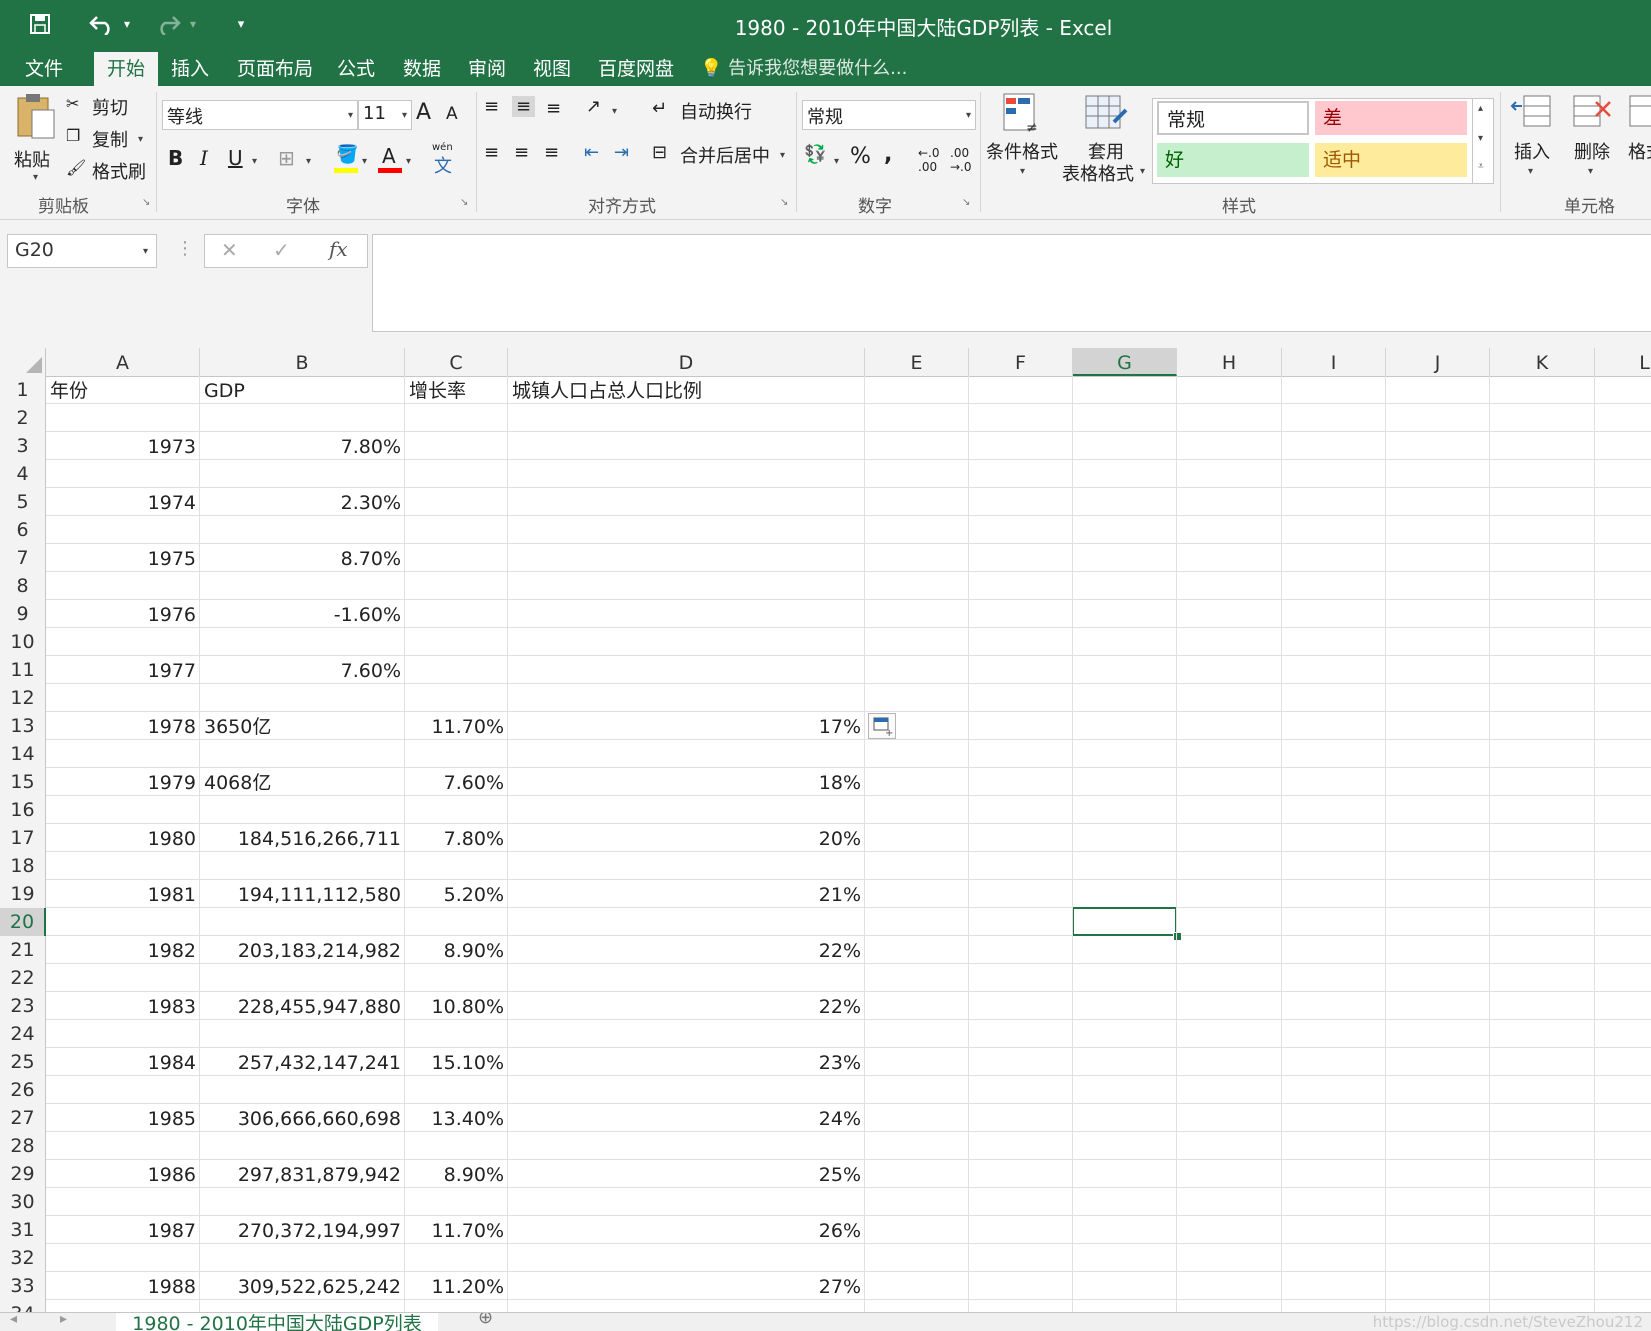 Image resolution: width=1651 pixels, height=1331 pixels. I want to click on cell-h33, so click(1229, 1286).